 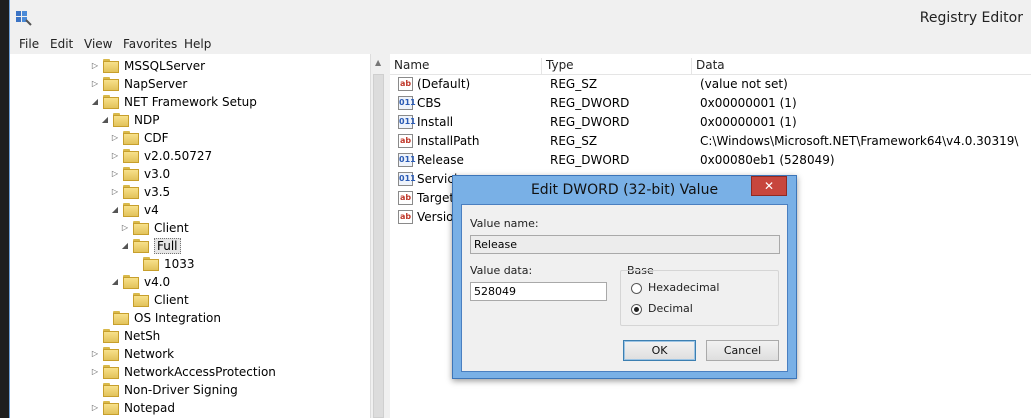 I want to click on list-header: Name Type Data, so click(x=710, y=65).